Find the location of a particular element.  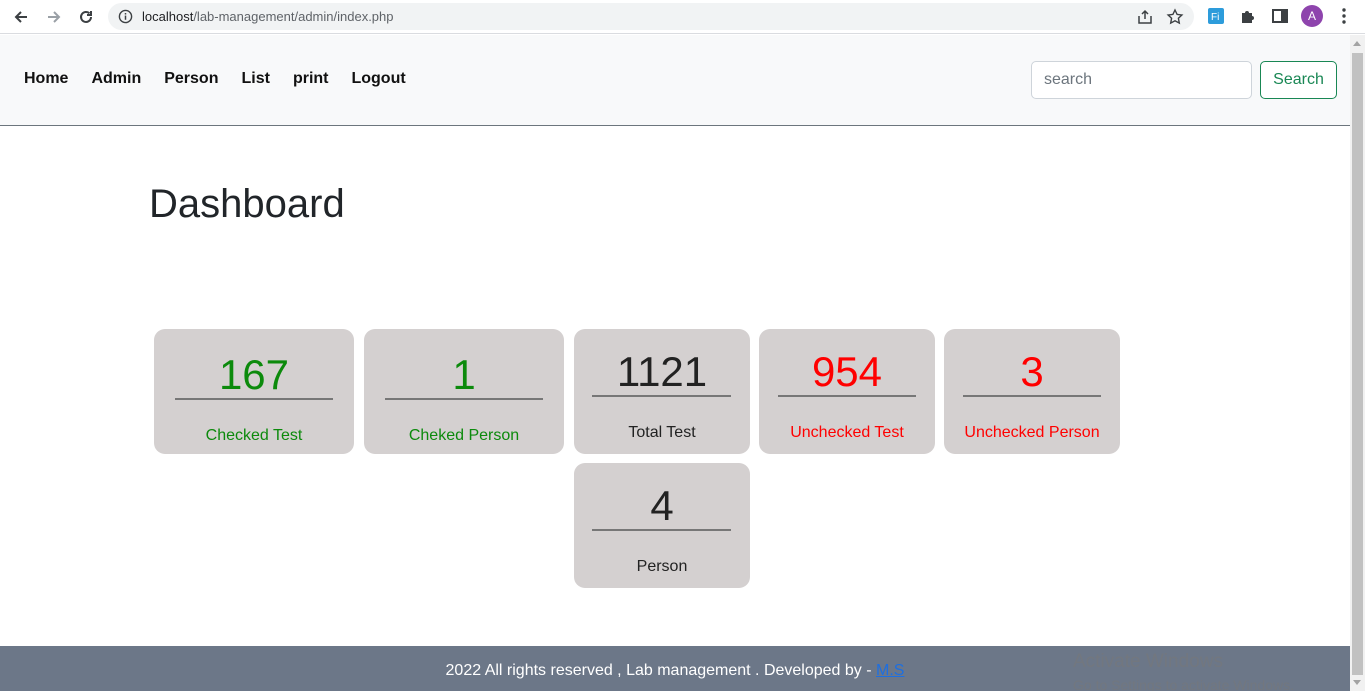

vertical-scrollbar is located at coordinates (1357, 363).